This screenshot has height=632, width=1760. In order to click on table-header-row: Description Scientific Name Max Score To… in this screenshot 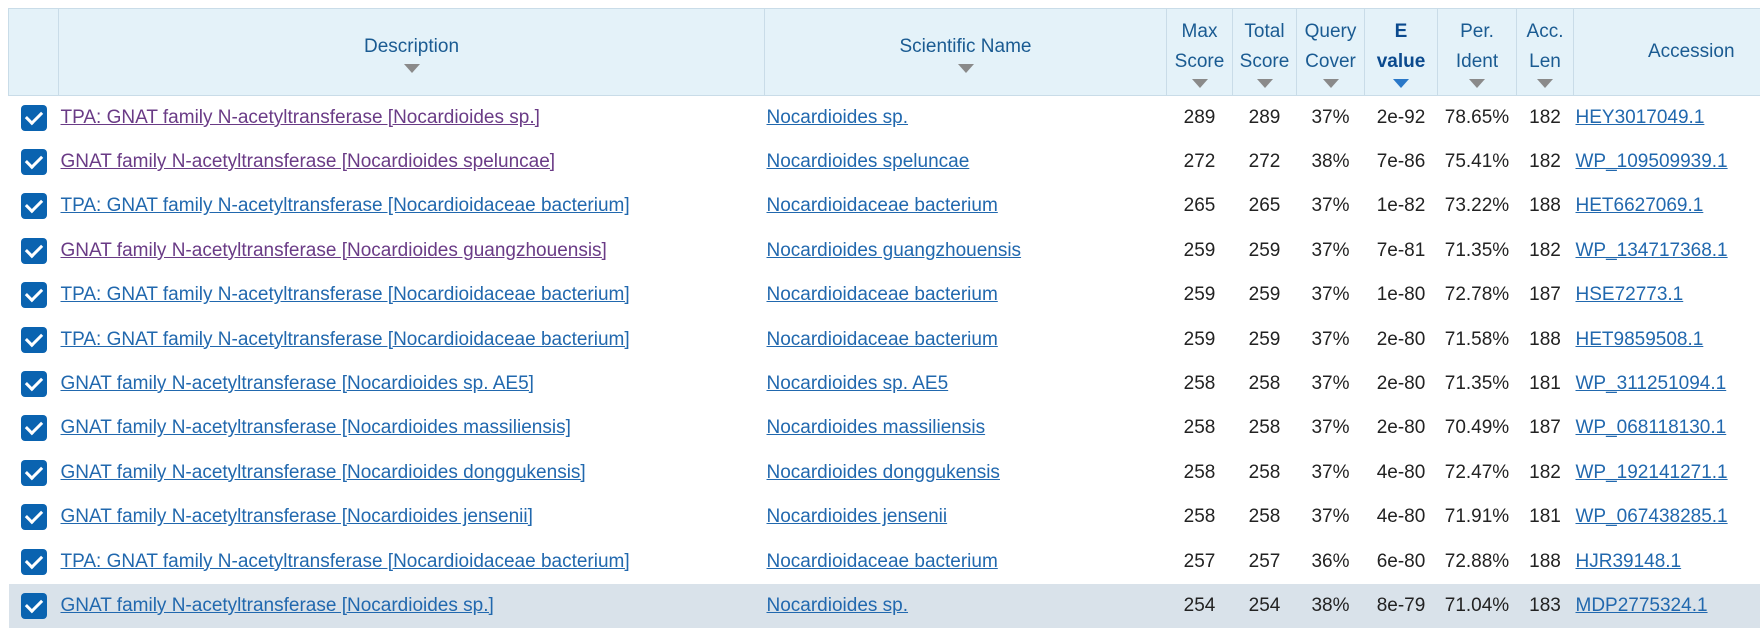, I will do `click(884, 52)`.